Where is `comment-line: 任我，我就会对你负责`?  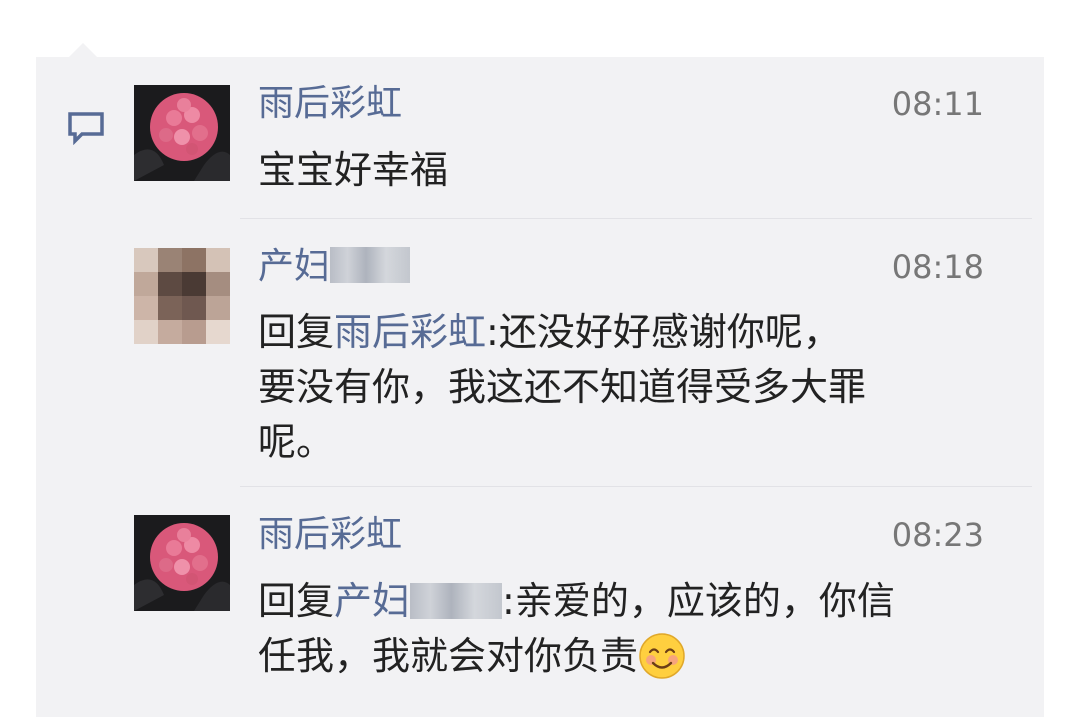
comment-line: 任我，我就会对你负责 is located at coordinates (448, 656).